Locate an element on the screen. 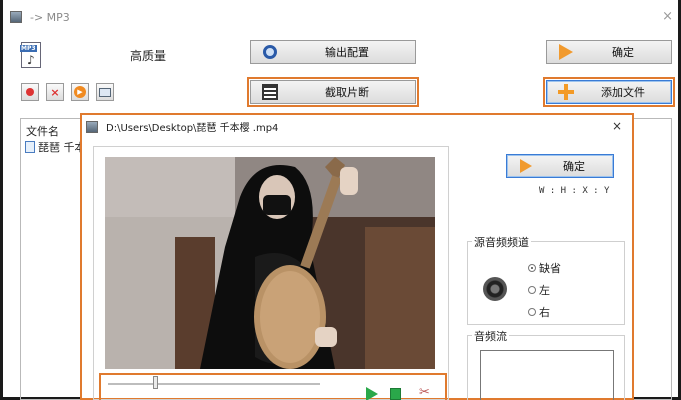  quality-label: 高质量 is located at coordinates (148, 55).